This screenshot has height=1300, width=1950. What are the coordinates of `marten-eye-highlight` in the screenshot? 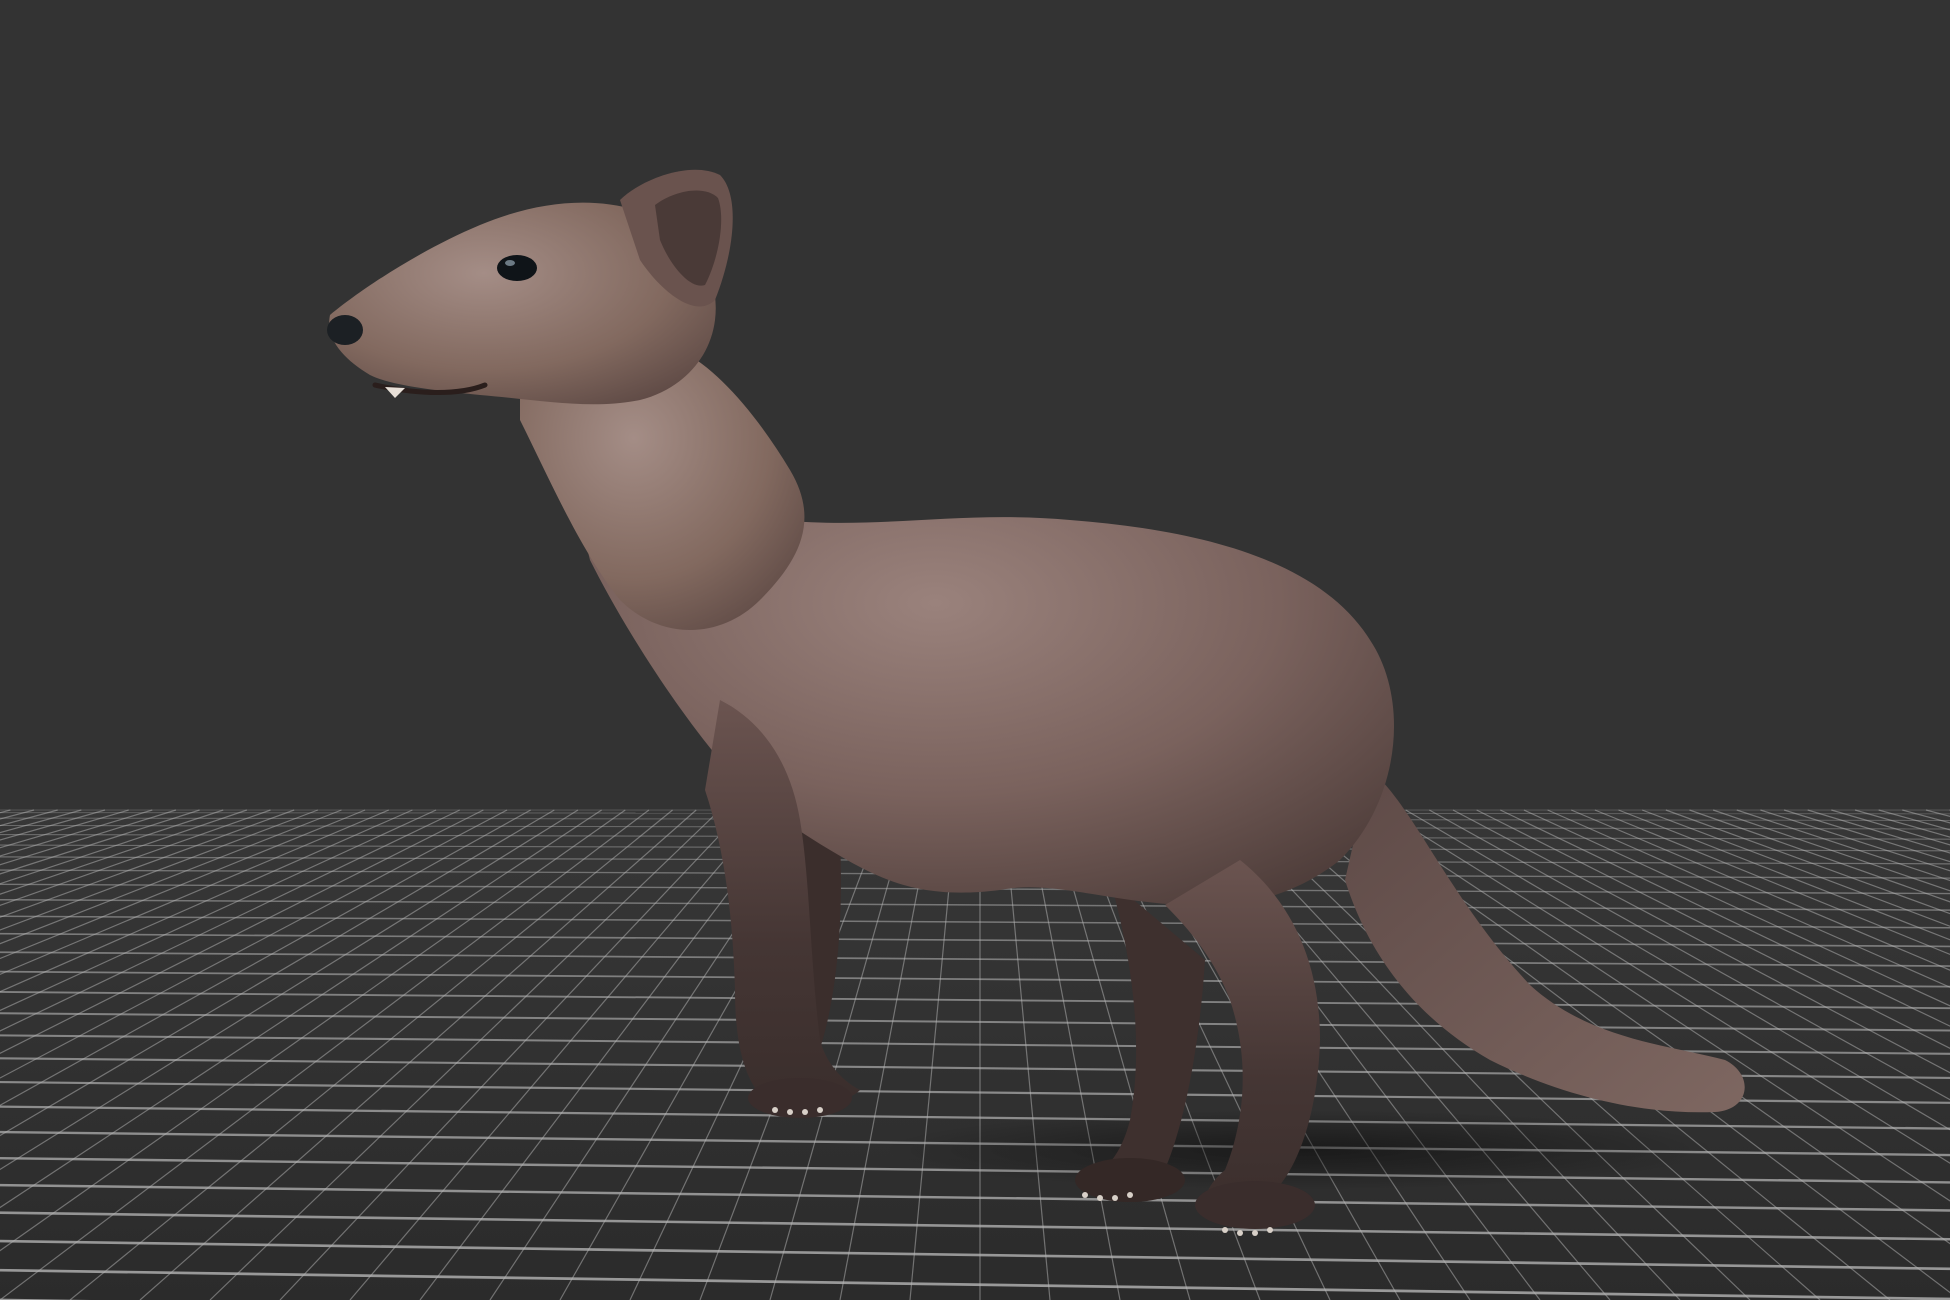 It's located at (510, 263).